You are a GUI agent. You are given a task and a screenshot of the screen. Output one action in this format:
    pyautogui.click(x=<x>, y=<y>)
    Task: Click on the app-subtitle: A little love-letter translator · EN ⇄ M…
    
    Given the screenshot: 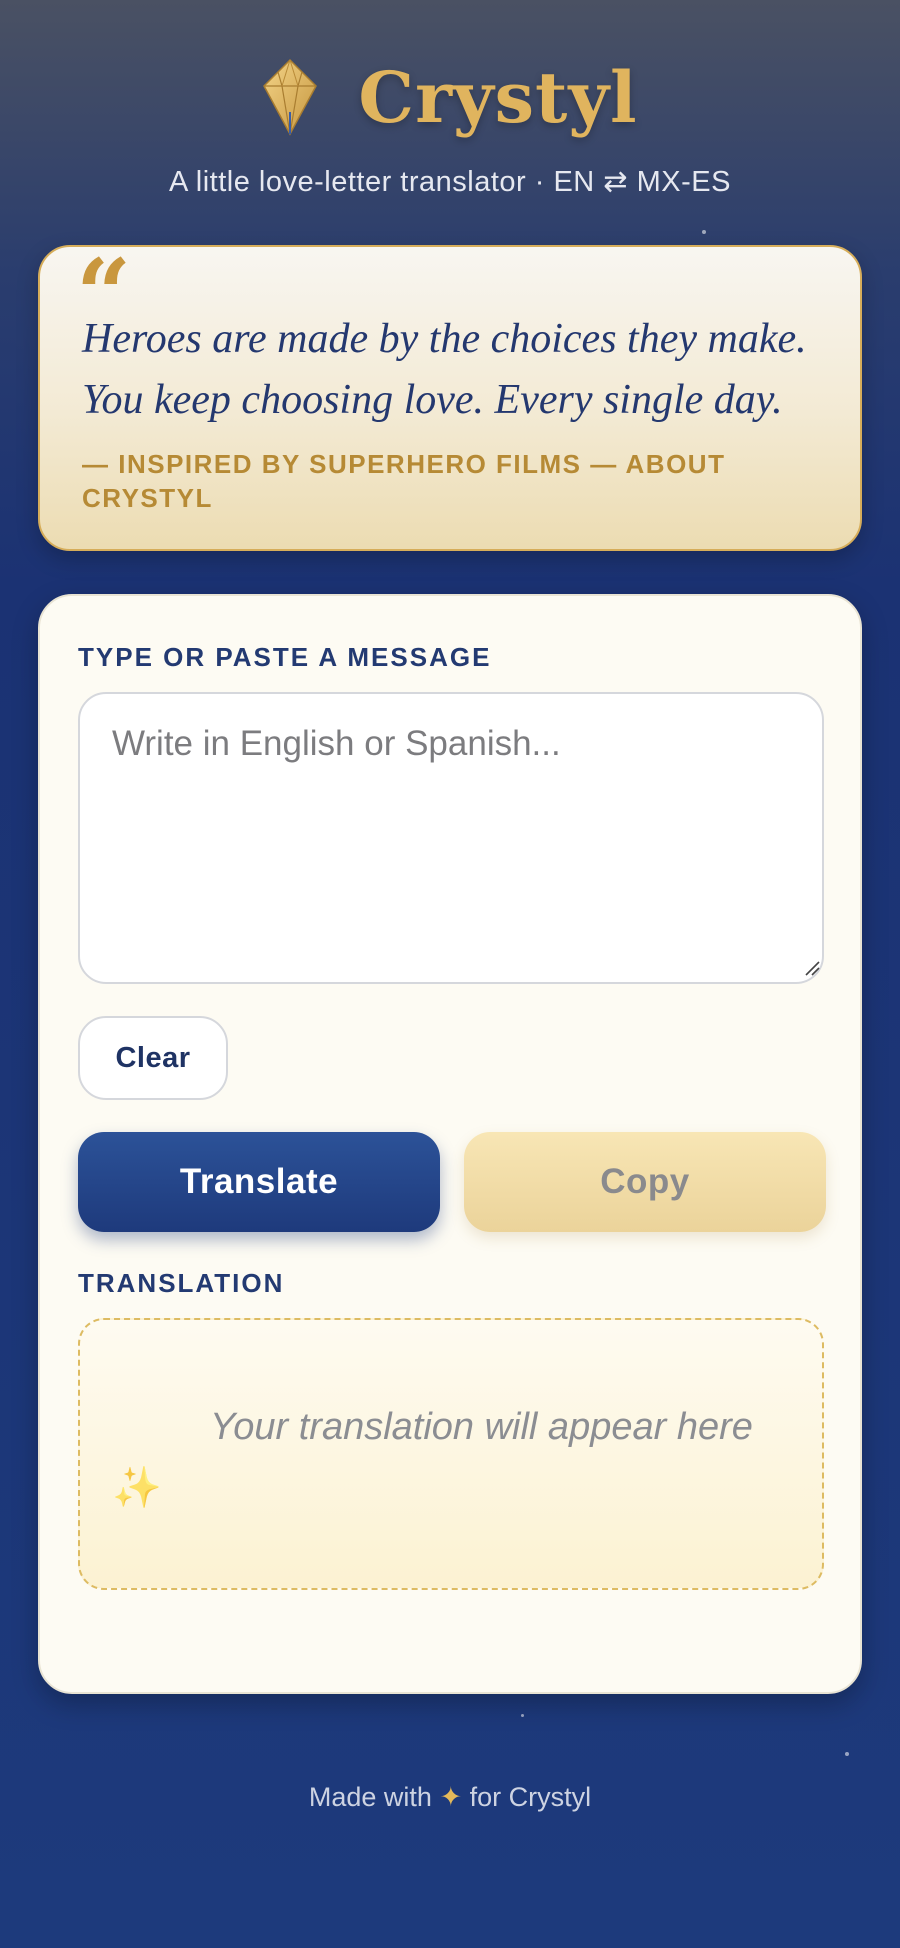 What is the action you would take?
    pyautogui.click(x=449, y=182)
    